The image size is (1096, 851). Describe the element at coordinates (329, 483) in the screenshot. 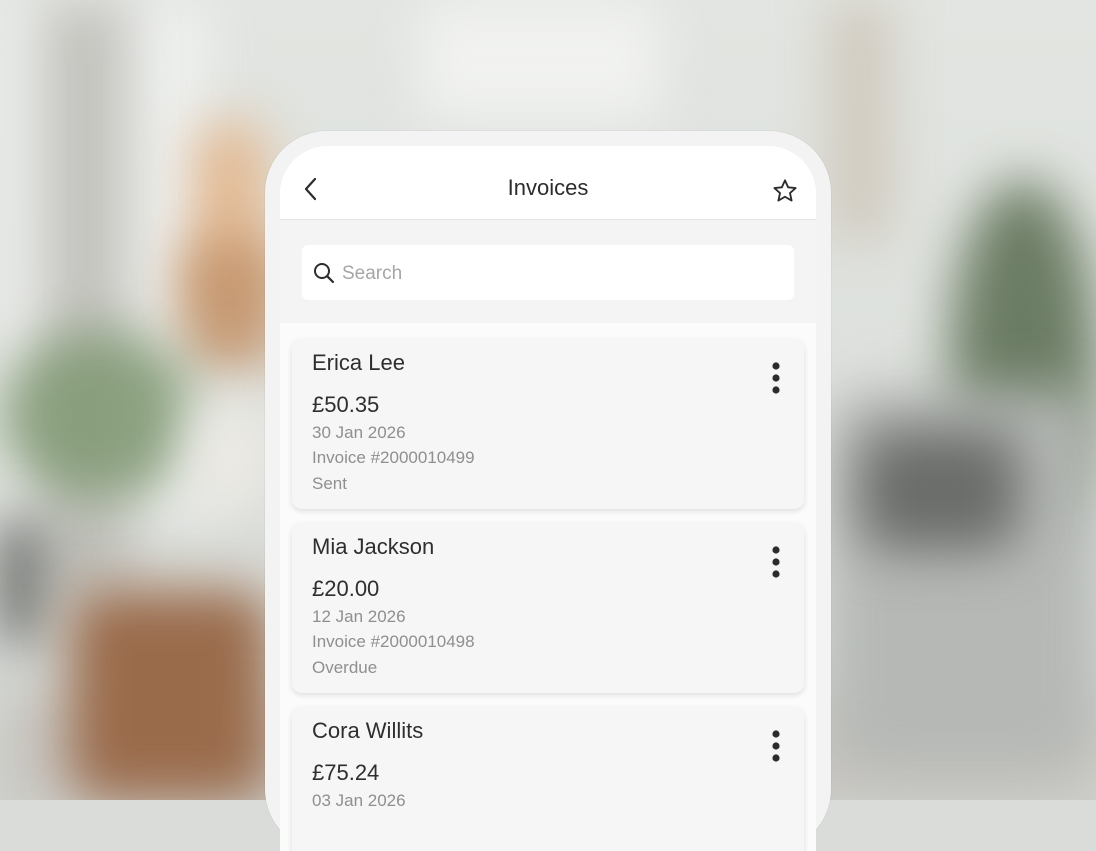

I see `invoice-status: Sent` at that location.